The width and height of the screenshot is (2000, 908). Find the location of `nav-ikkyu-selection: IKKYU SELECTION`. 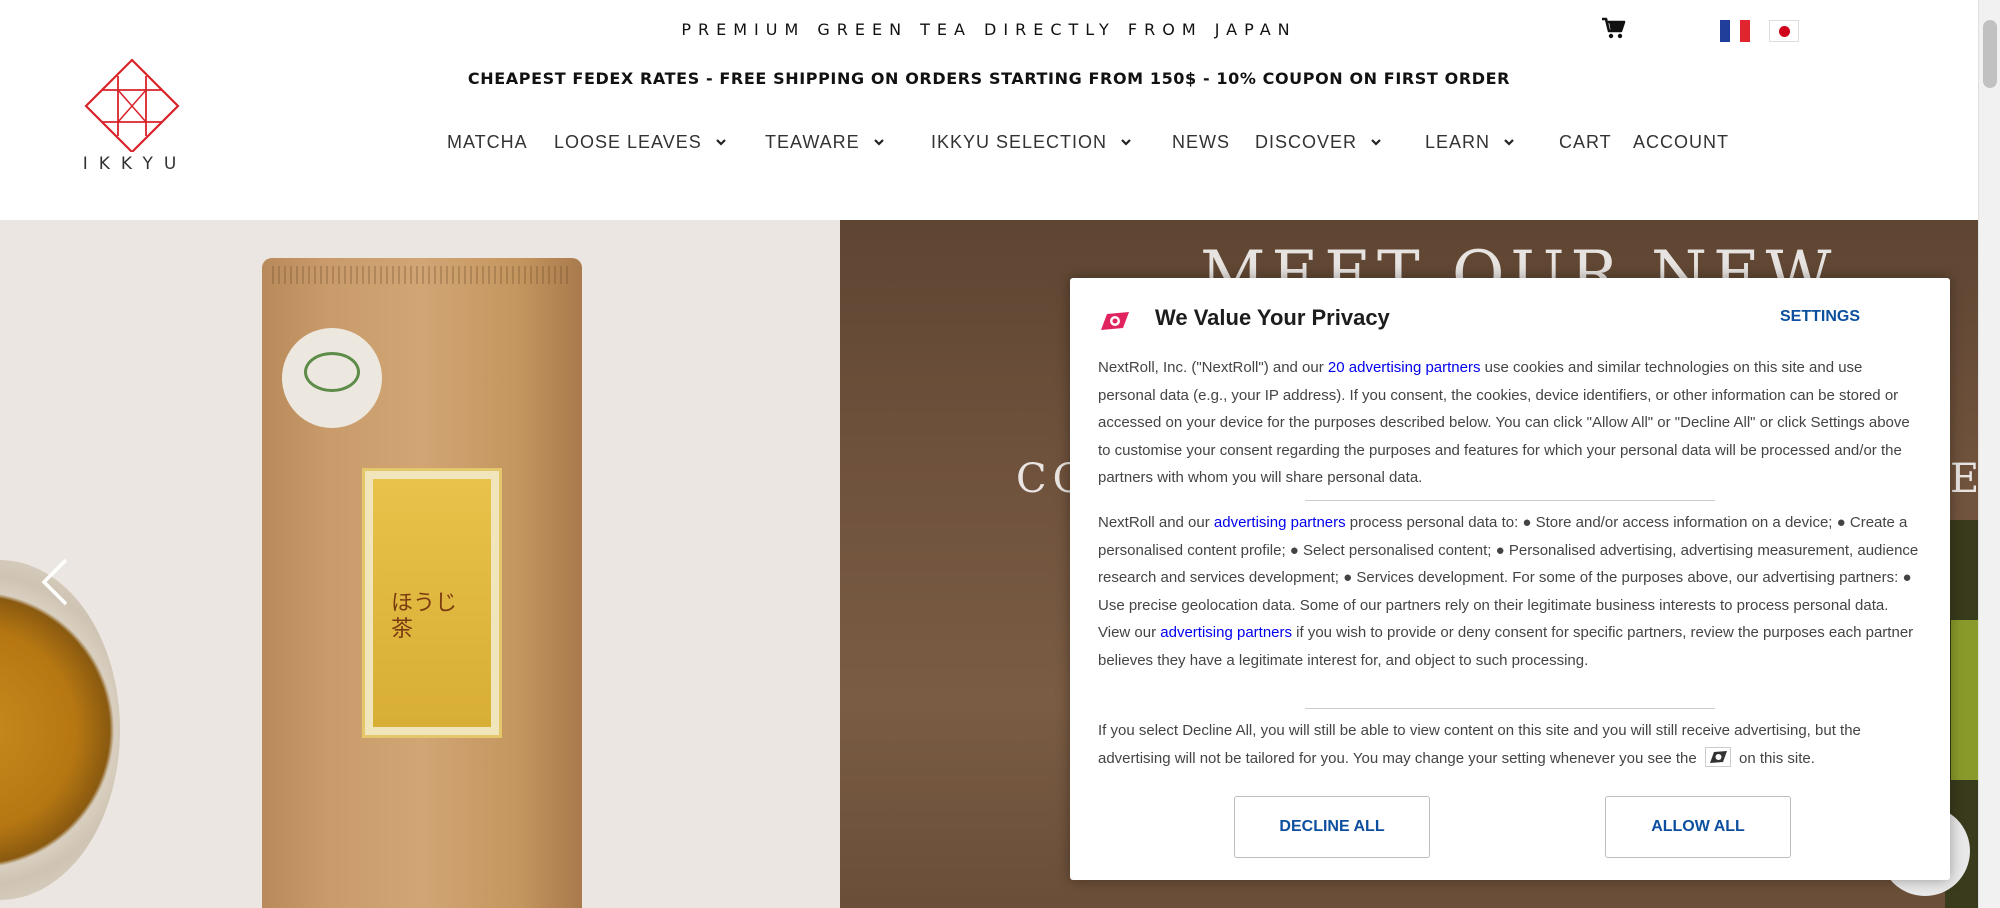

nav-ikkyu-selection: IKKYU SELECTION is located at coordinates (1034, 142).